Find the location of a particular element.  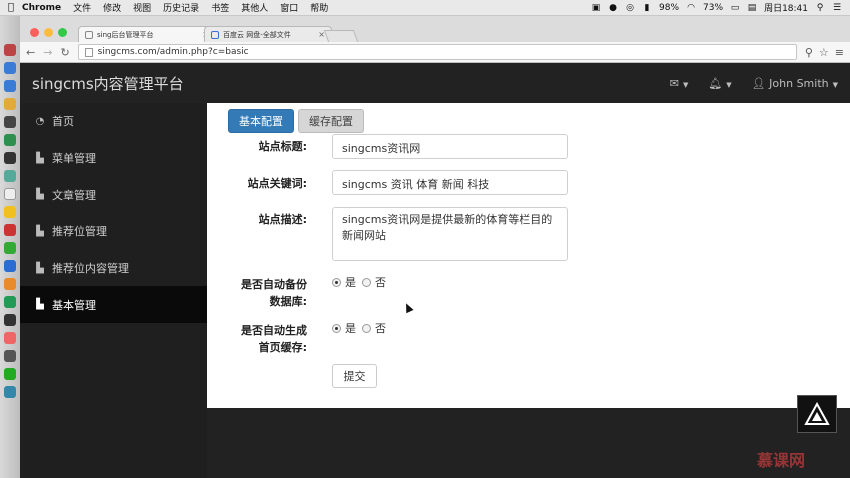

reload-icon: ↻ is located at coordinates (64, 52).